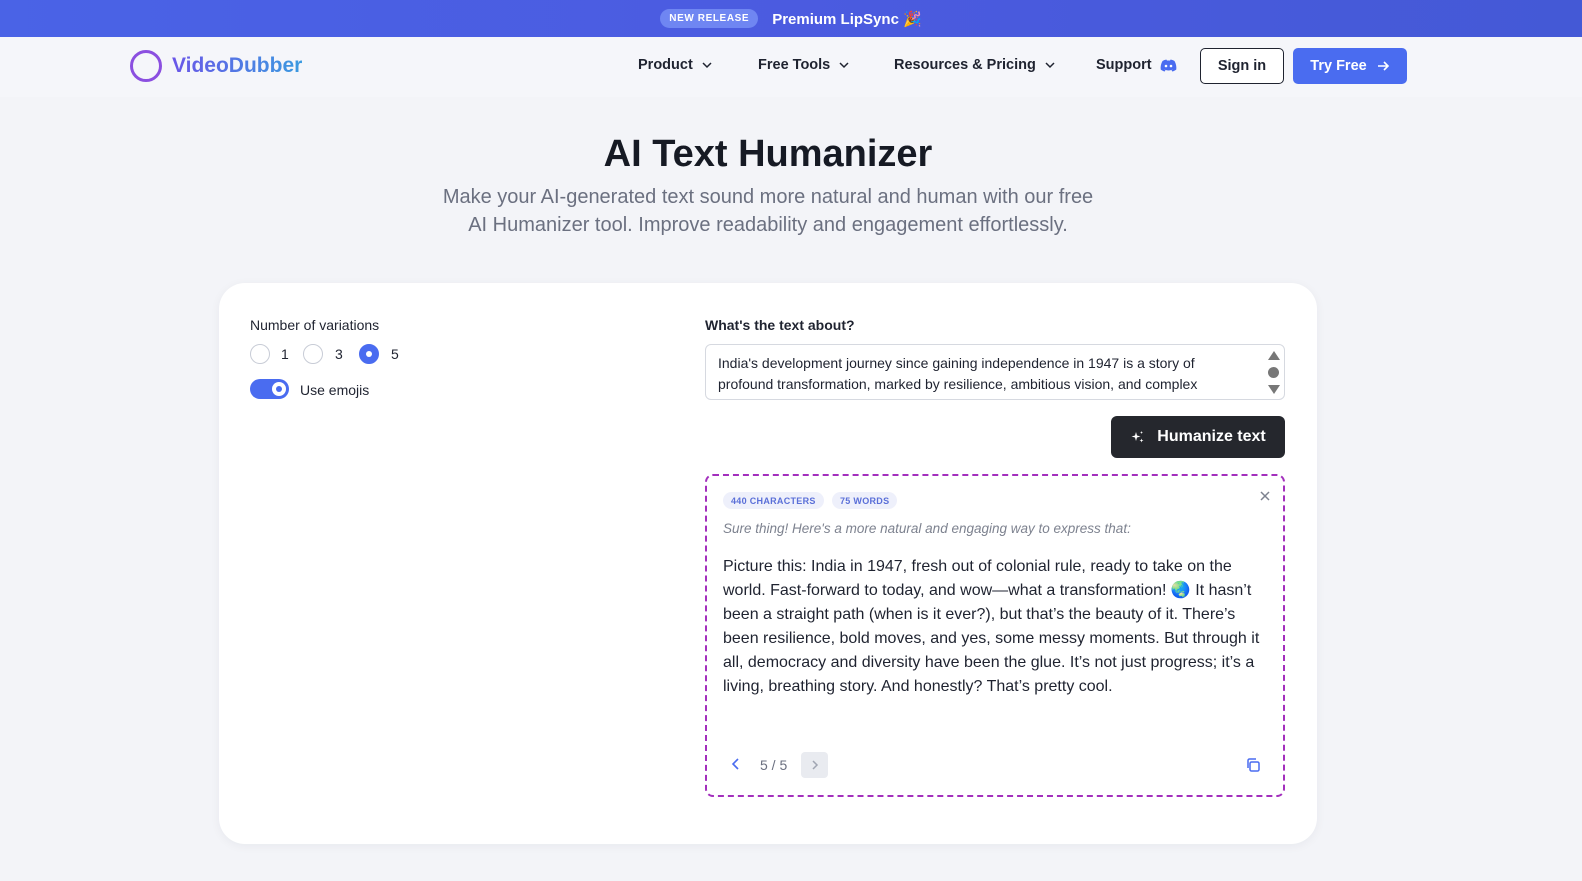 This screenshot has height=881, width=1582. I want to click on next-variation-button, so click(814, 765).